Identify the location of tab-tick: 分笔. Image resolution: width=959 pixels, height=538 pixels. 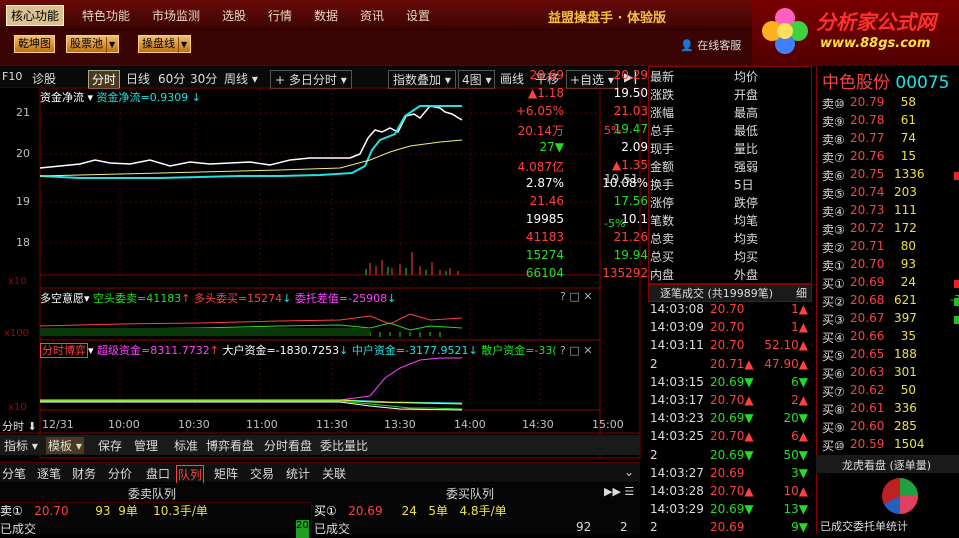
(14, 473).